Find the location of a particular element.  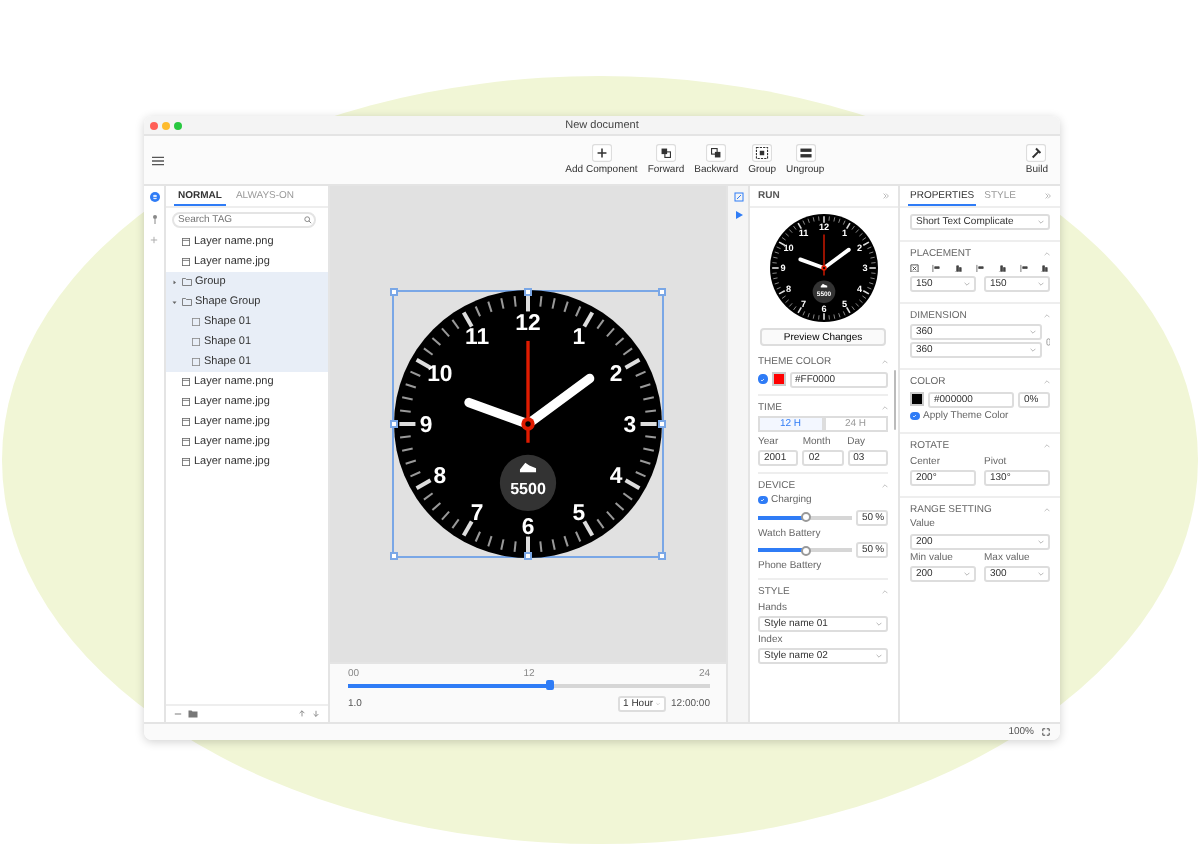

menu-icon is located at coordinates (158, 160).